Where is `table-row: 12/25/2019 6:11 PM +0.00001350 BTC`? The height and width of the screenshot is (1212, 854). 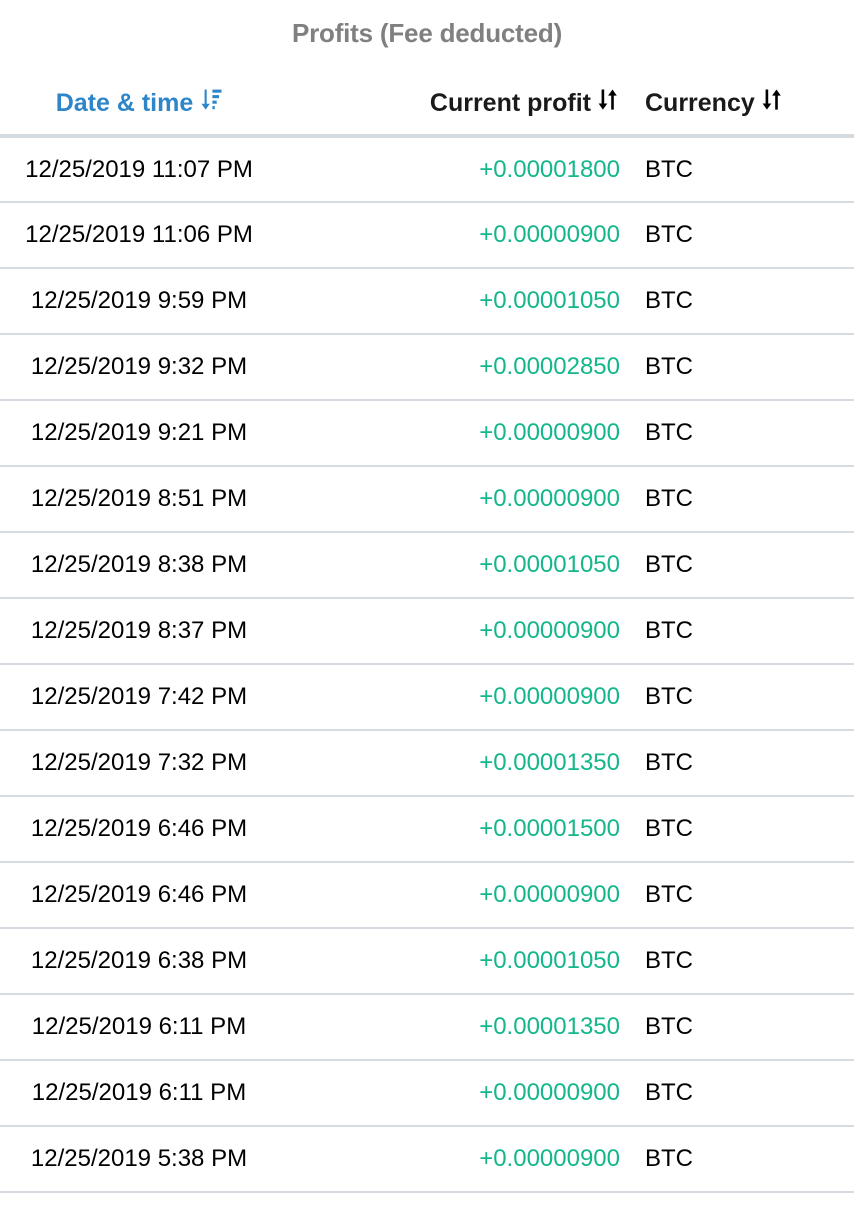 table-row: 12/25/2019 6:11 PM +0.00001350 BTC is located at coordinates (427, 1027).